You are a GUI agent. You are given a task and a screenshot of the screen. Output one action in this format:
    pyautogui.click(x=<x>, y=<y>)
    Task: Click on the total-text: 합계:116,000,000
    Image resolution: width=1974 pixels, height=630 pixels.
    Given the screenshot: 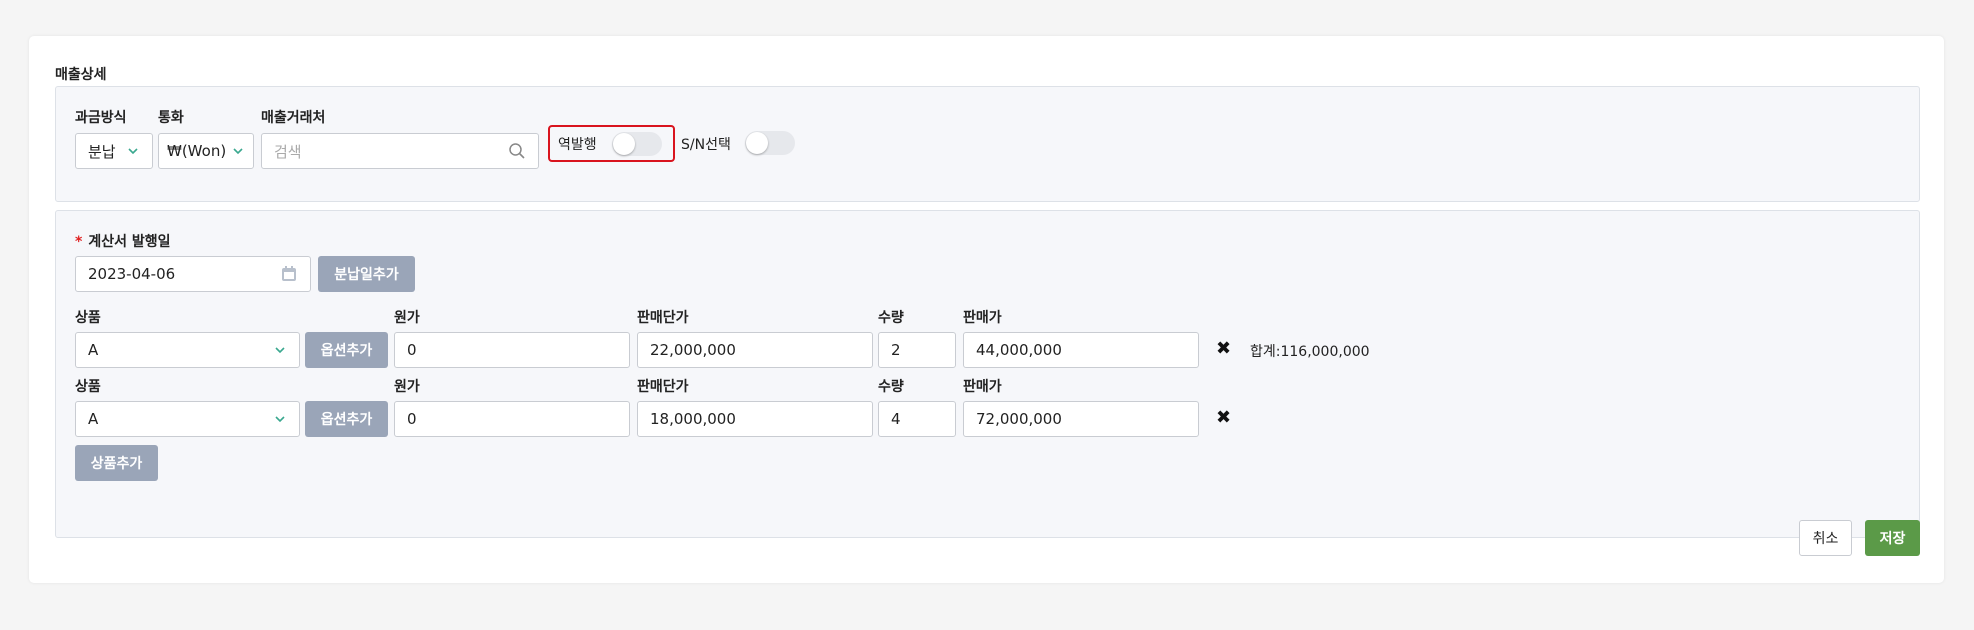 What is the action you would take?
    pyautogui.click(x=1310, y=352)
    